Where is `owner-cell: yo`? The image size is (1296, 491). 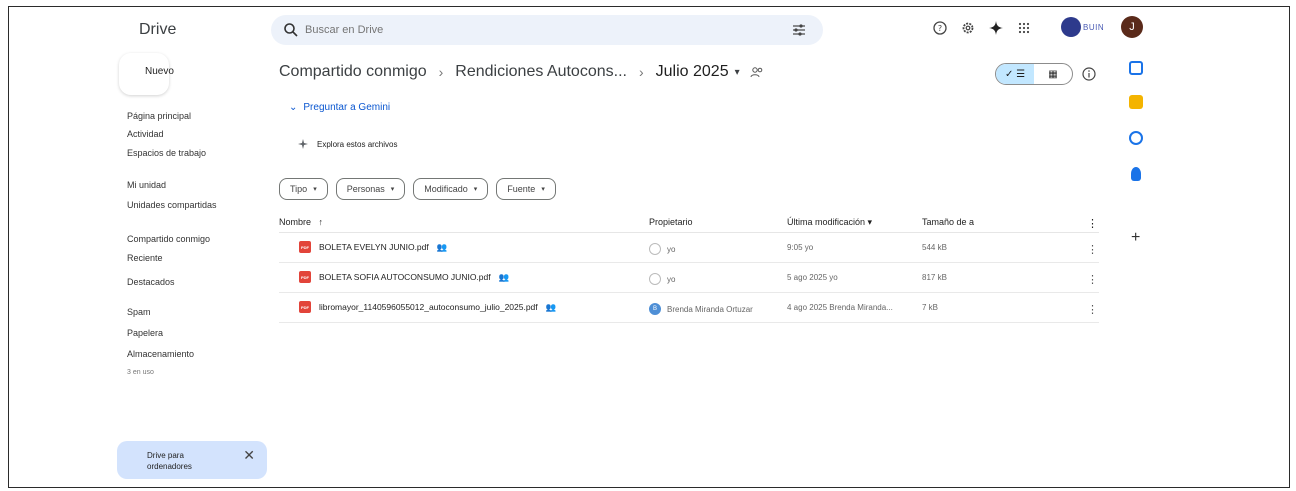
owner-cell: yo is located at coordinates (662, 279).